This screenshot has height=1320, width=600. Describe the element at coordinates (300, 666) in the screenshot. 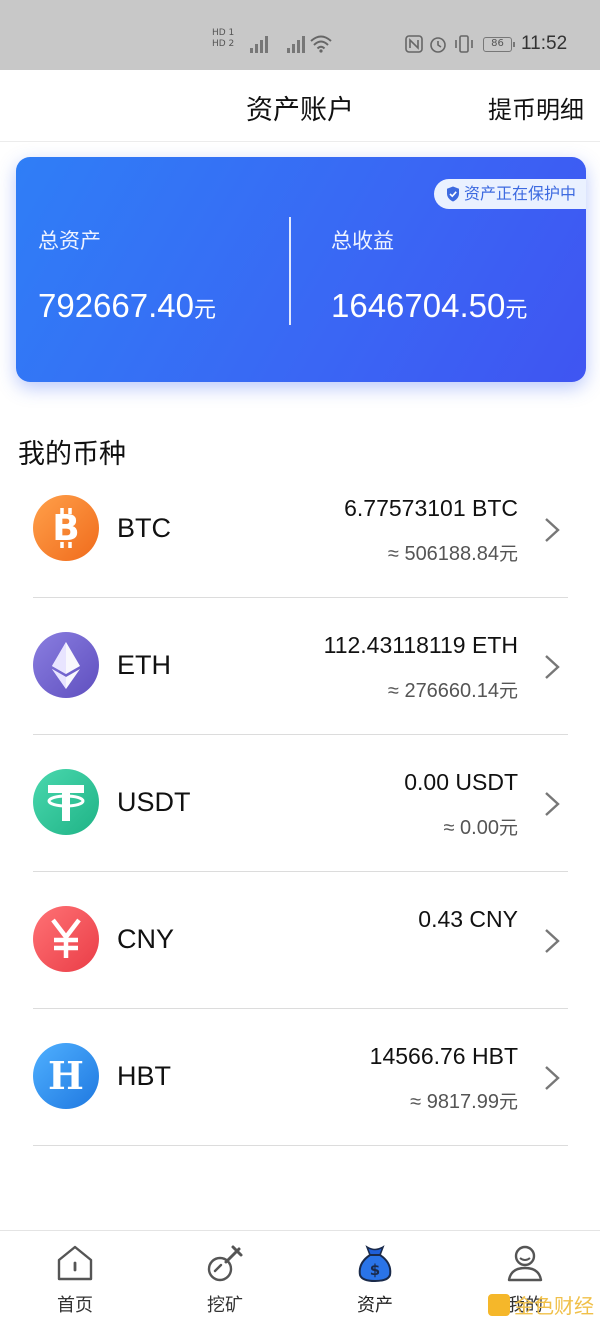

I see `coin-row-eth: ETH 112.43118119 ETH ≈ 276660.14元` at that location.